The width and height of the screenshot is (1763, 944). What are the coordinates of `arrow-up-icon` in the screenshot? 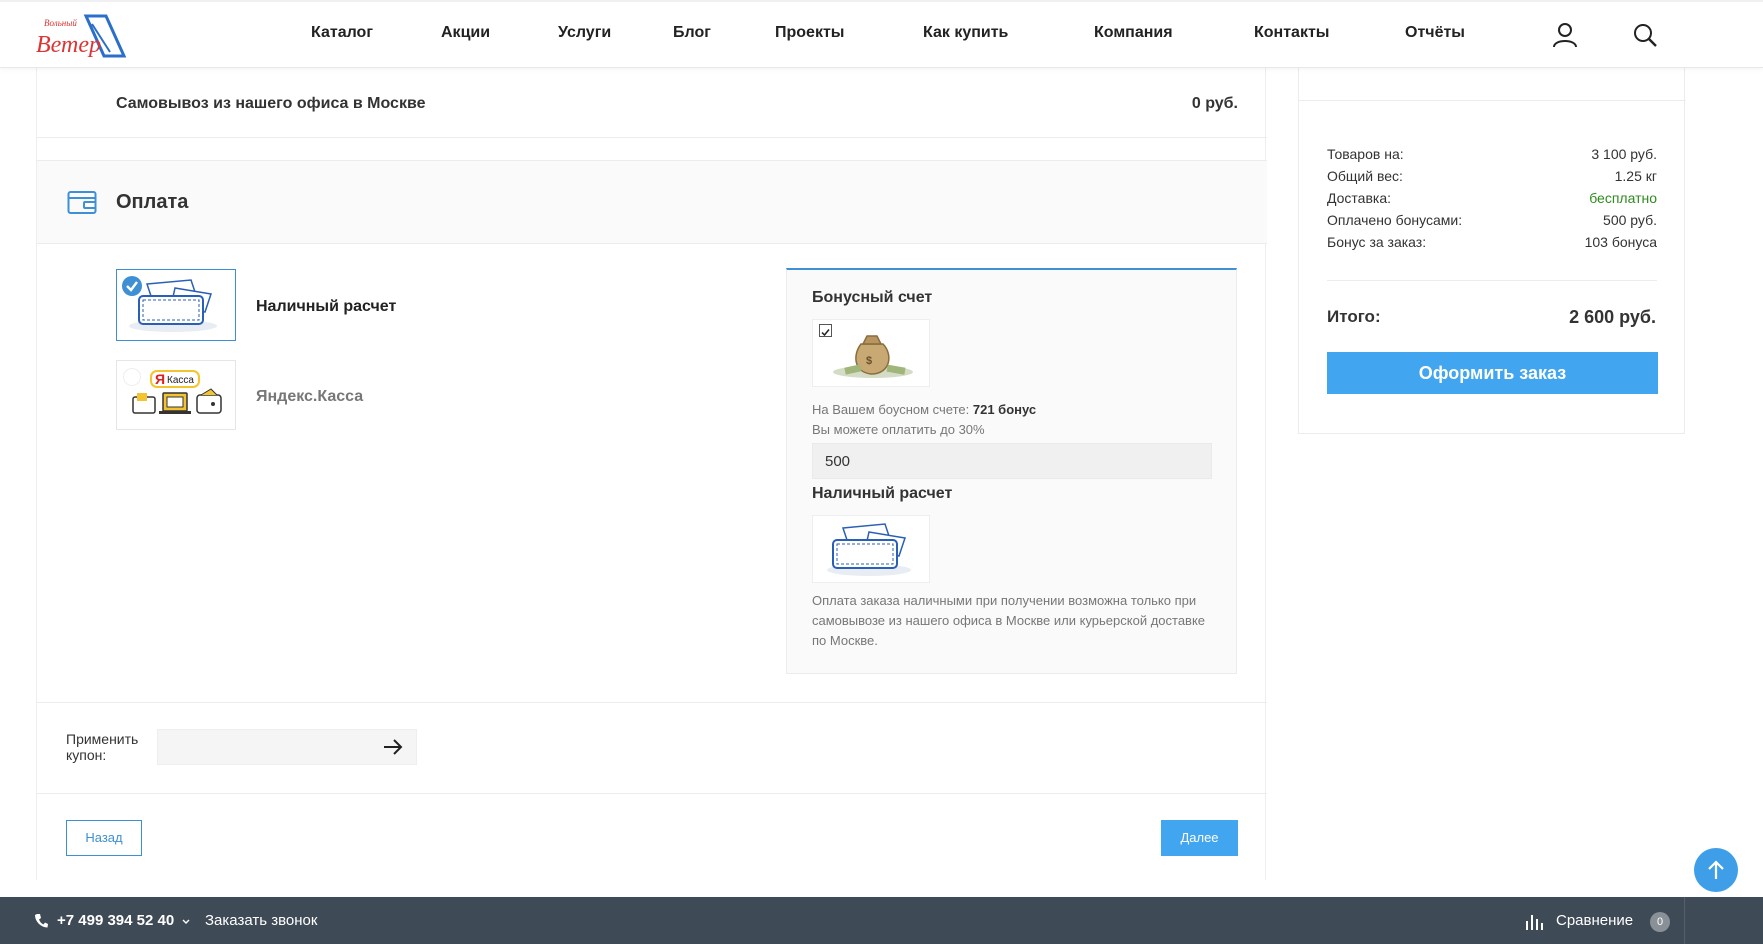 It's located at (1716, 869).